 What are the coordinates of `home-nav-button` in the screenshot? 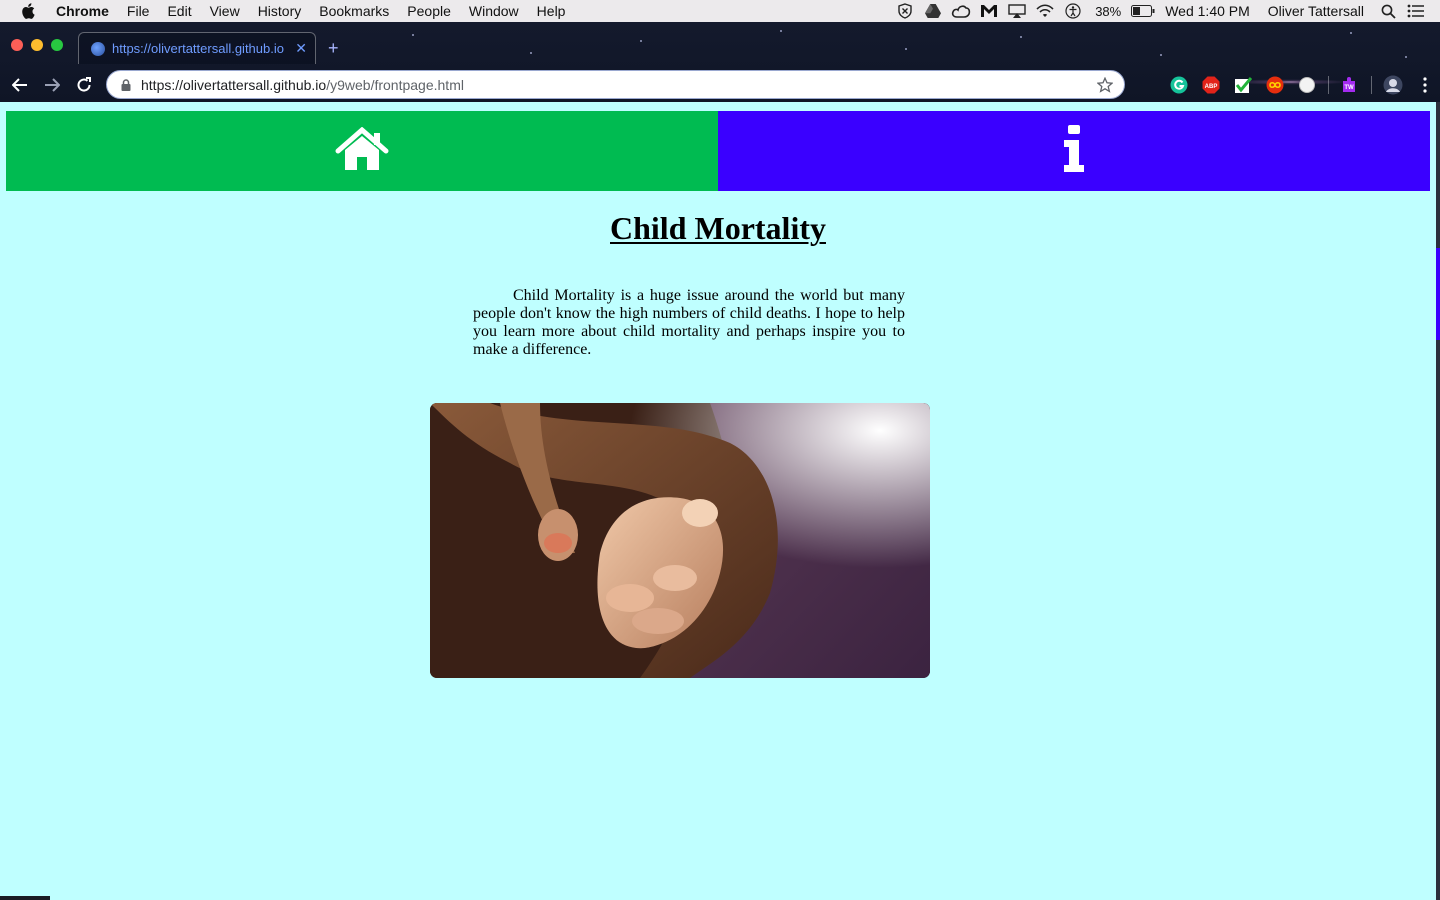 It's located at (362, 151).